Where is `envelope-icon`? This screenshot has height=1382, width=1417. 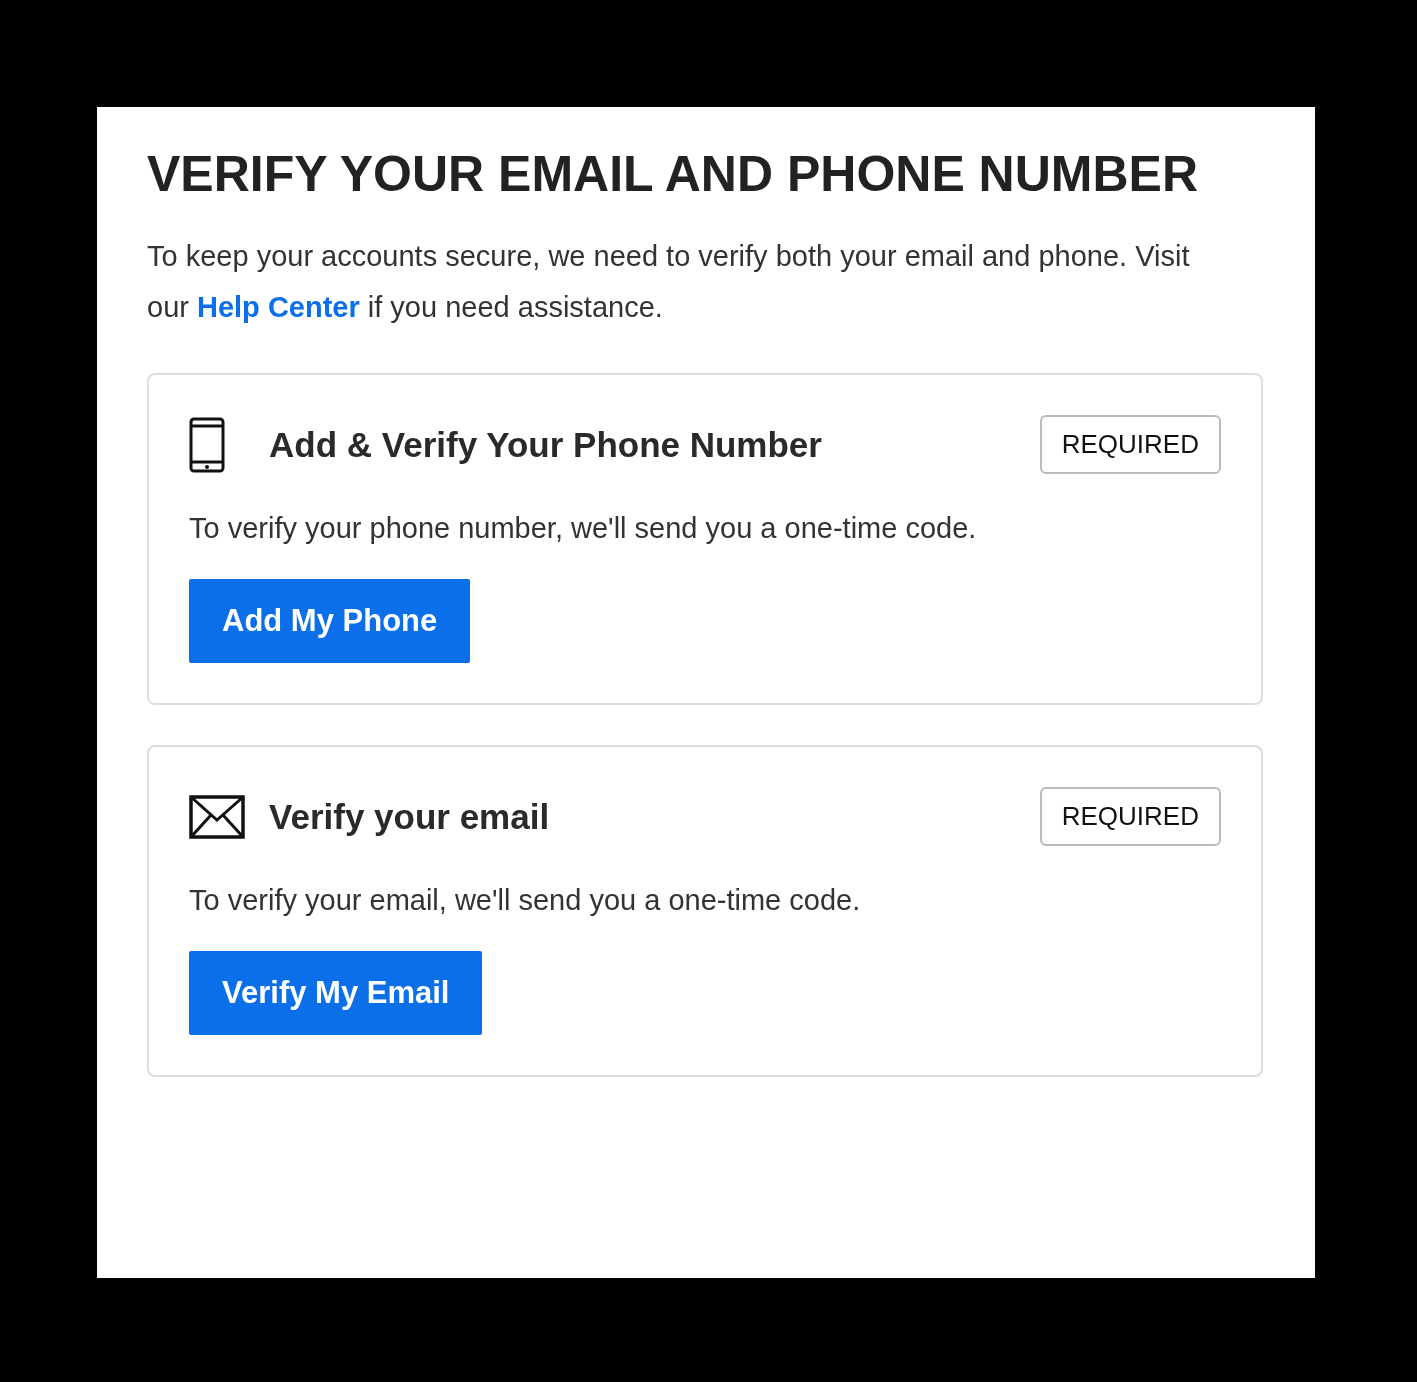 envelope-icon is located at coordinates (217, 816).